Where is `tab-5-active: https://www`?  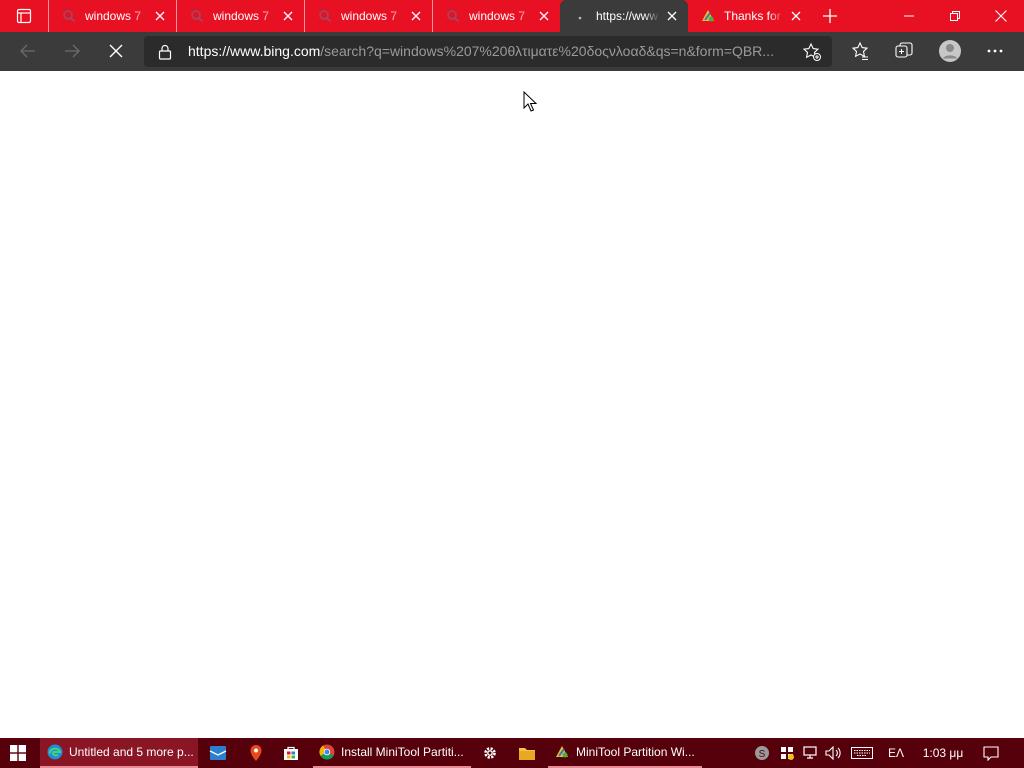
tab-5-active: https://www is located at coordinates (624, 16).